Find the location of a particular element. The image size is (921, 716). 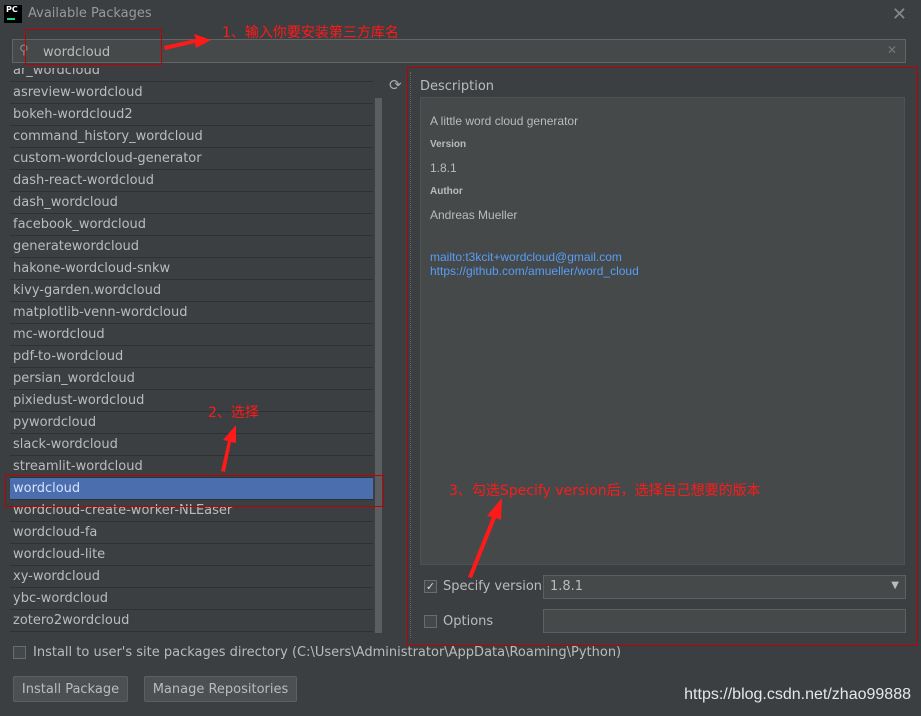

package-item: zotero2wordcloud is located at coordinates (196, 621).